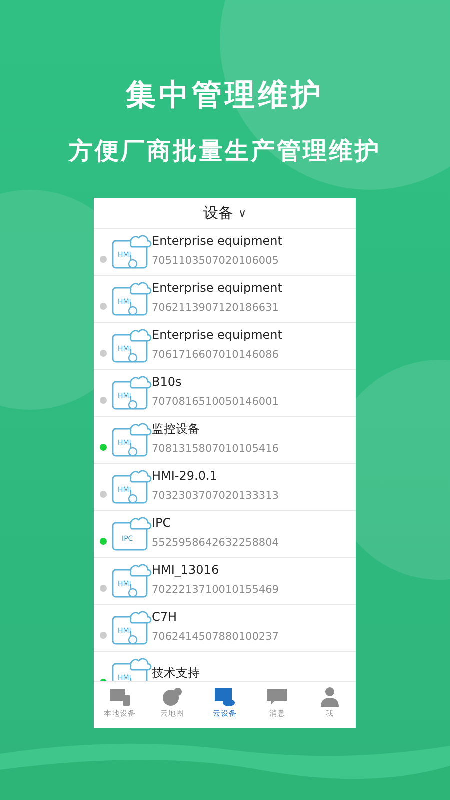 This screenshot has height=800, width=450. Describe the element at coordinates (165, 617) in the screenshot. I see `device-name: C7H` at that location.